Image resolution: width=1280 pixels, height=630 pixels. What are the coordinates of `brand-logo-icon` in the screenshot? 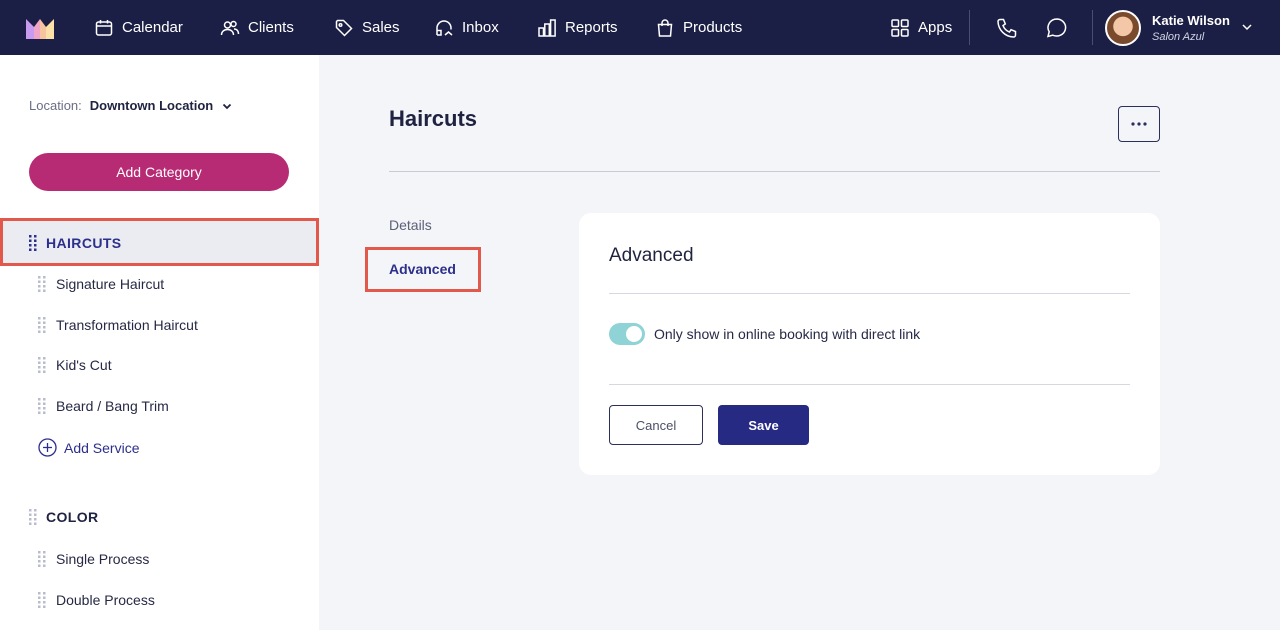 It's located at (40, 28).